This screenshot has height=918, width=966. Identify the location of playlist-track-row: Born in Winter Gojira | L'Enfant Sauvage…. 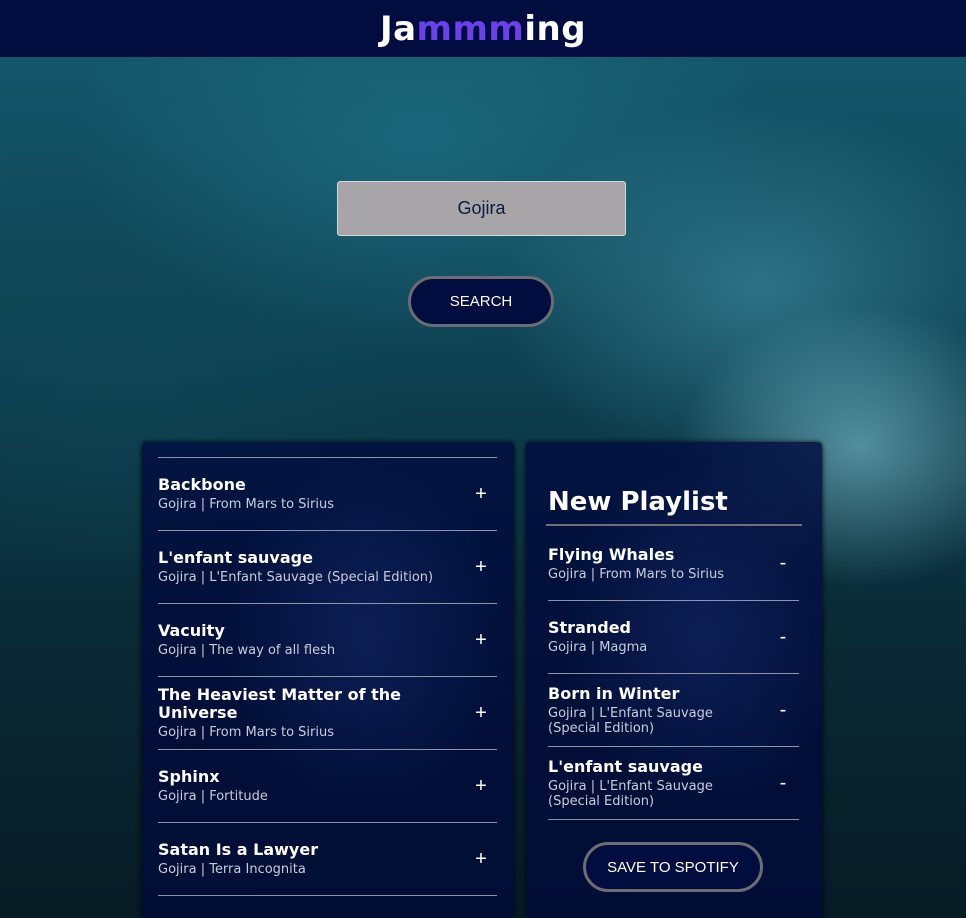
(673, 709).